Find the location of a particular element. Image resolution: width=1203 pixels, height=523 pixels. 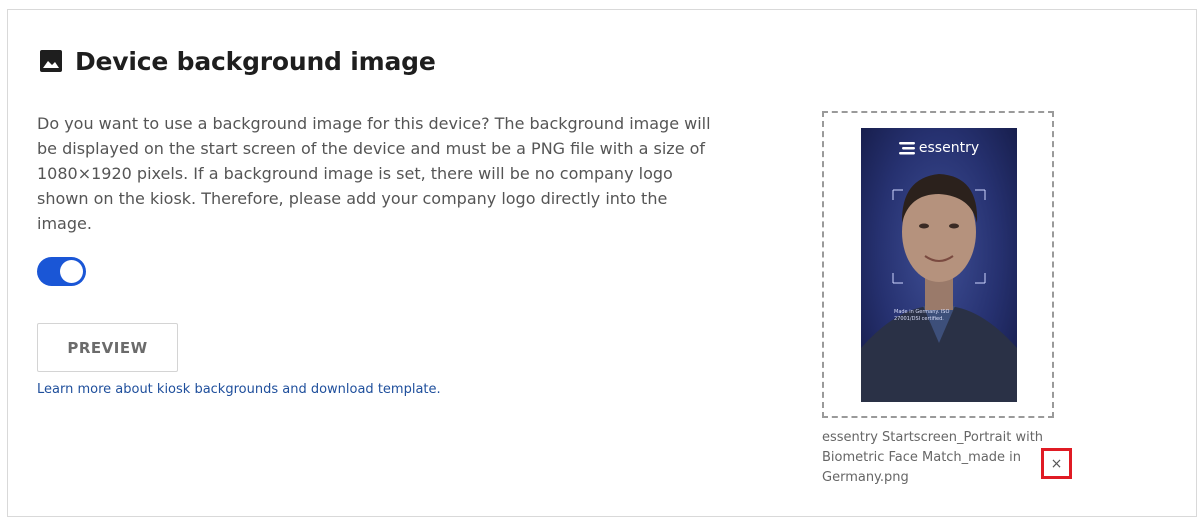

close-icon: × is located at coordinates (1056, 463).